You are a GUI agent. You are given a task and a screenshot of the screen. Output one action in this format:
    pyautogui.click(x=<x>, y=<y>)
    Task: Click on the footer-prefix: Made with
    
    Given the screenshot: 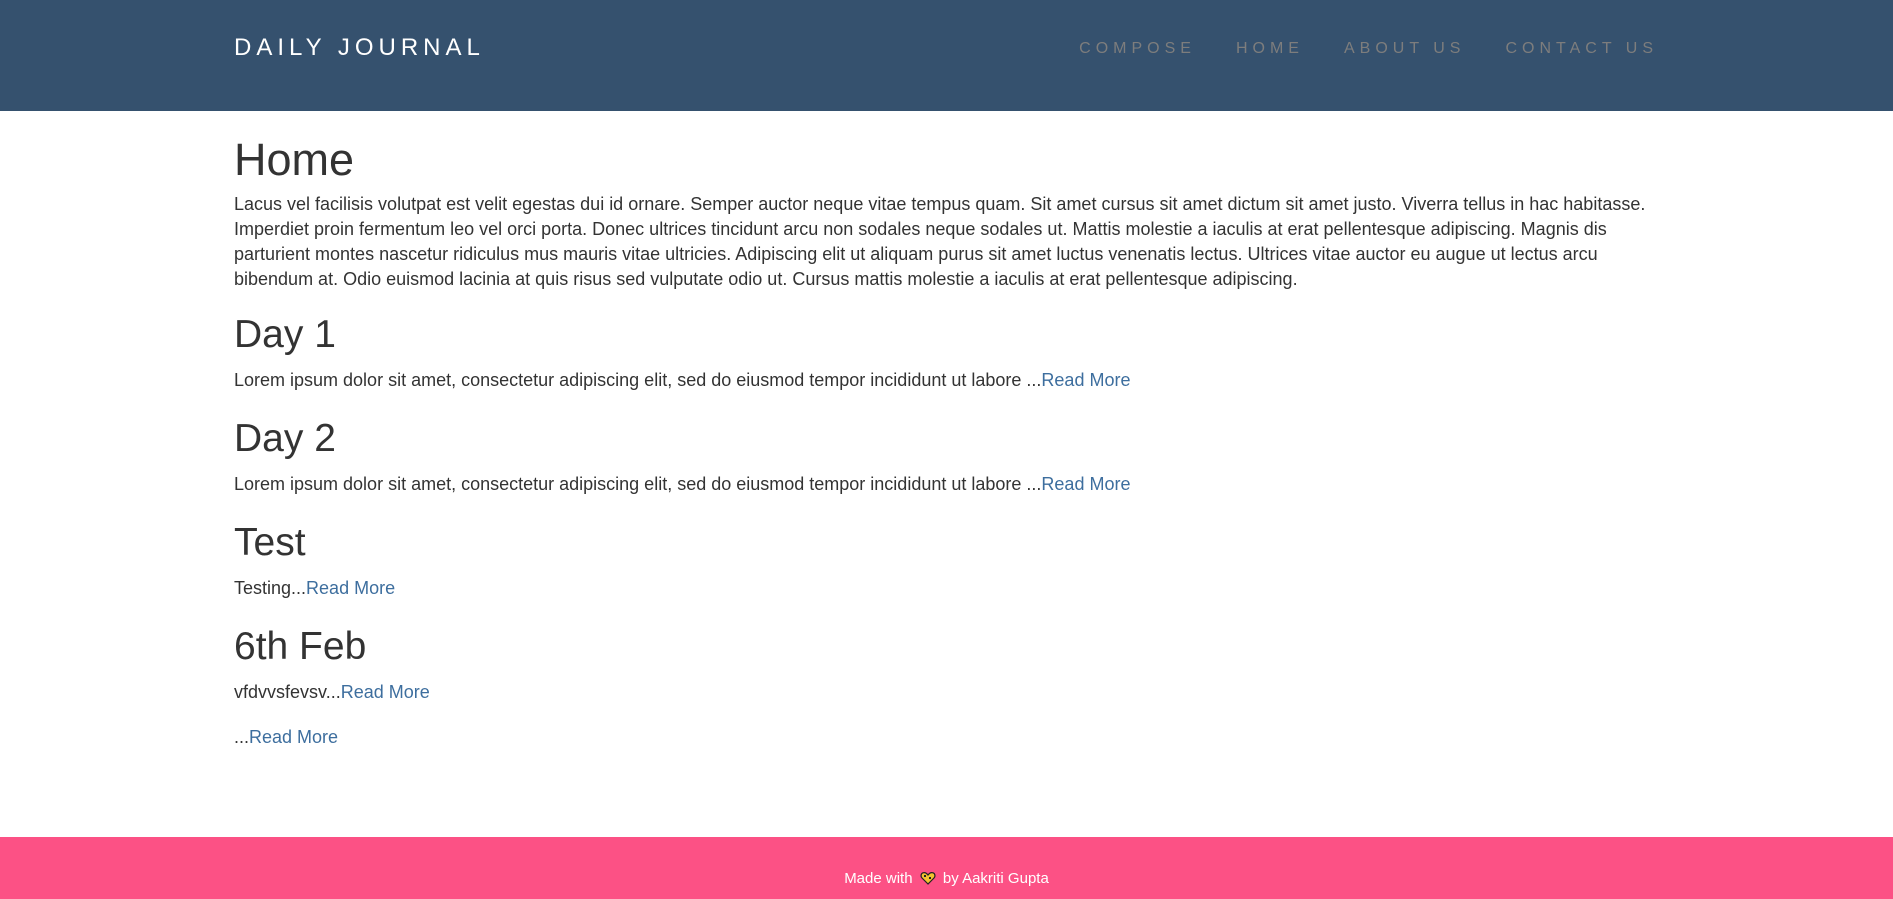 What is the action you would take?
    pyautogui.click(x=878, y=878)
    